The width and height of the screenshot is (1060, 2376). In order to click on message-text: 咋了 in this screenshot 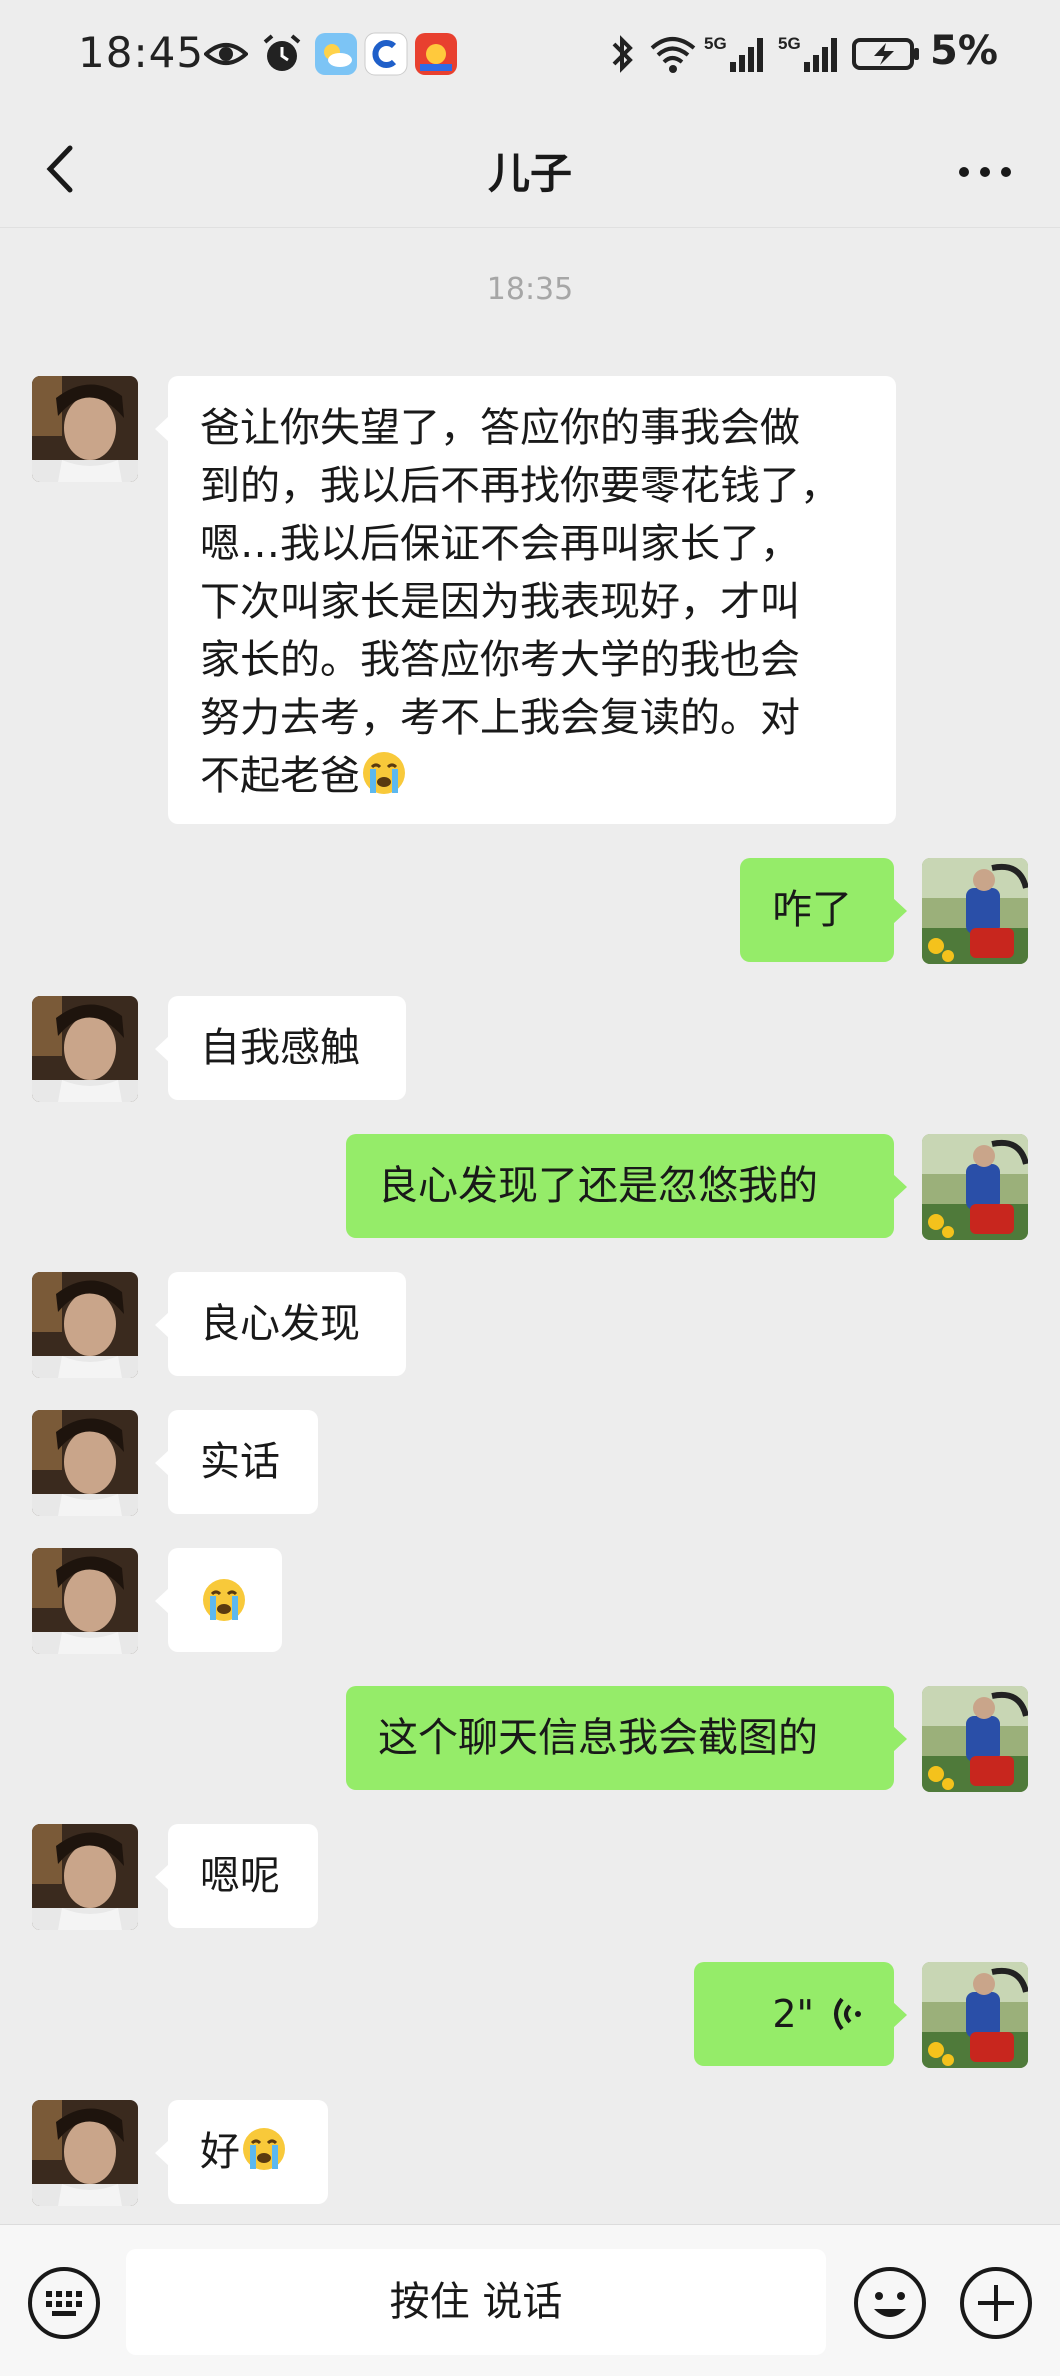, I will do `click(812, 910)`.